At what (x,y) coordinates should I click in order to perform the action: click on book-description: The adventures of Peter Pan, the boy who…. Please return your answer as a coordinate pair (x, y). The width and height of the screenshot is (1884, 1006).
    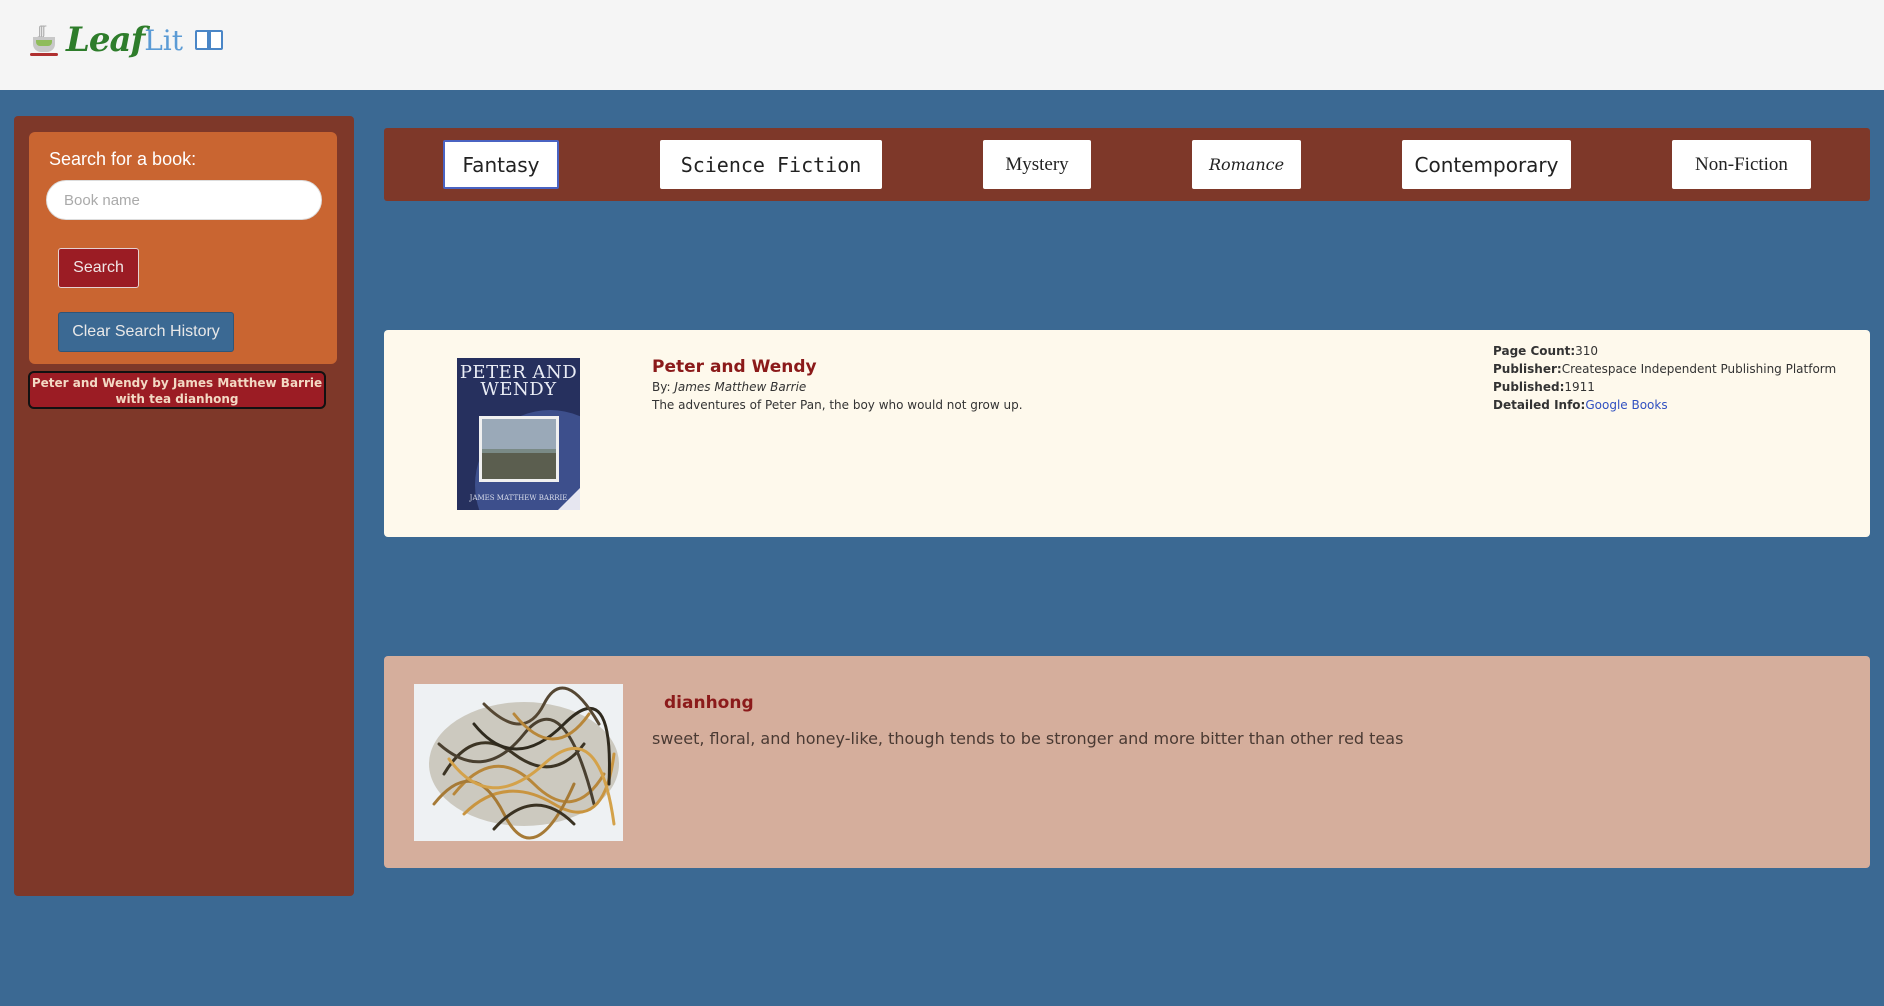
    Looking at the image, I should click on (837, 405).